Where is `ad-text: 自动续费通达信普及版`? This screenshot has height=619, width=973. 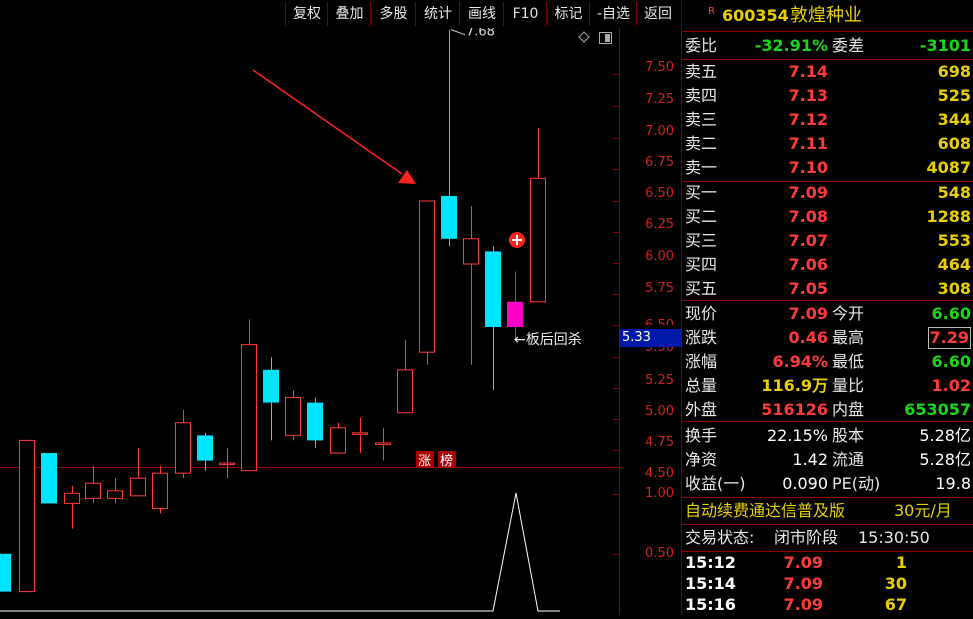
ad-text: 自动续费通达信普及版 is located at coordinates (765, 511).